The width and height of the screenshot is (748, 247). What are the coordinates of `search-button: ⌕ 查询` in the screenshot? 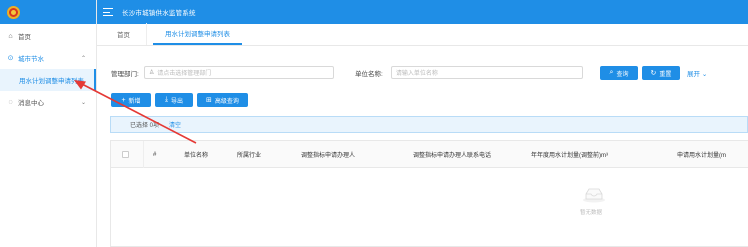 It's located at (619, 73).